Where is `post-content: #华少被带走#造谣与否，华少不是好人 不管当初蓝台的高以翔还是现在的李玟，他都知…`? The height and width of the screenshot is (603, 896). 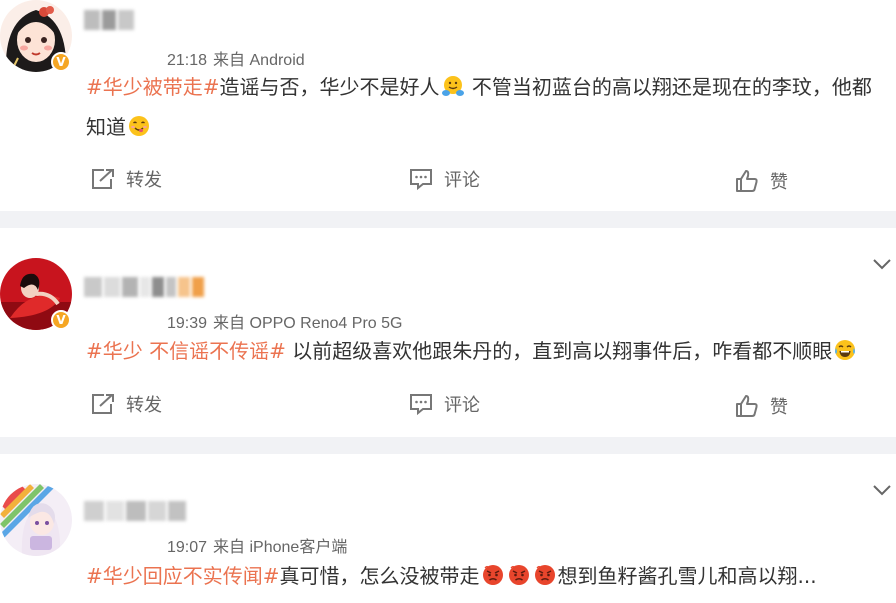
post-content: #华少被带走#造谣与否，华少不是好人 不管当初蓝台的高以翔还是现在的李玟，他都知… is located at coordinates (486, 107).